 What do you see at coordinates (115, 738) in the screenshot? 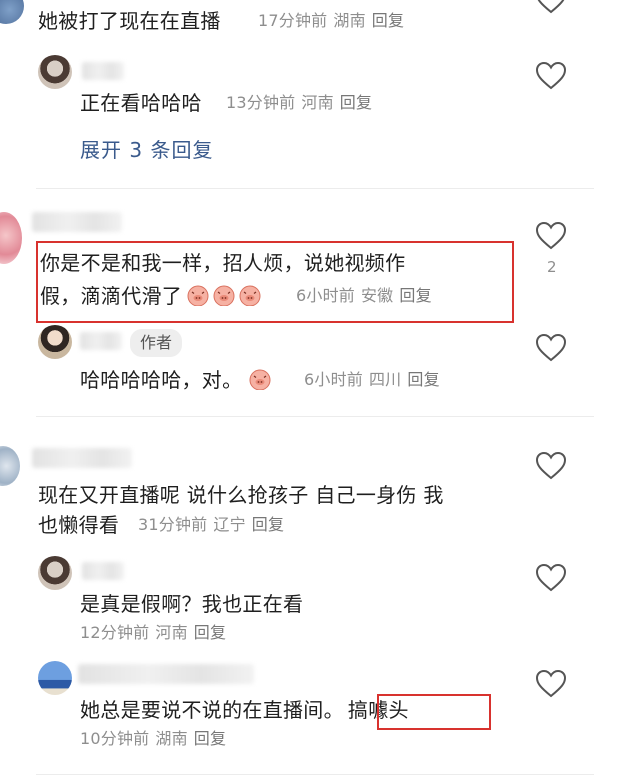
I see `timestamp: 10分钟前` at bounding box center [115, 738].